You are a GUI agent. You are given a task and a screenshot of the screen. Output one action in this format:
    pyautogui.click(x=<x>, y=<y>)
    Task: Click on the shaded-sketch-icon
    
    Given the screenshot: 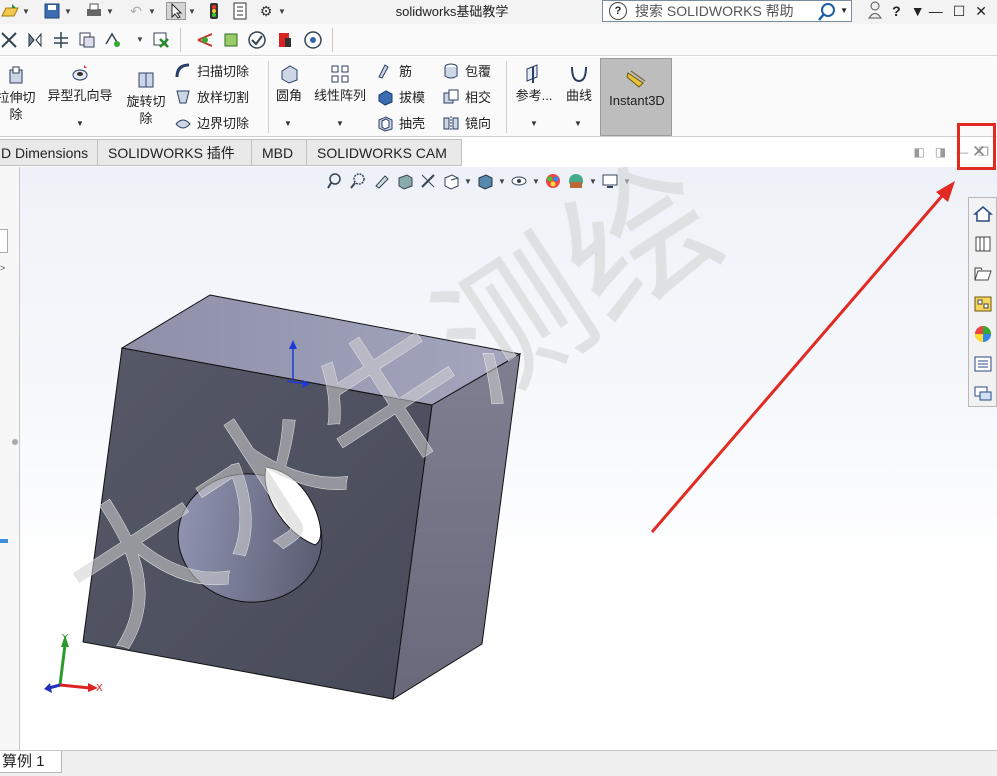 What is the action you would take?
    pyautogui.click(x=231, y=40)
    